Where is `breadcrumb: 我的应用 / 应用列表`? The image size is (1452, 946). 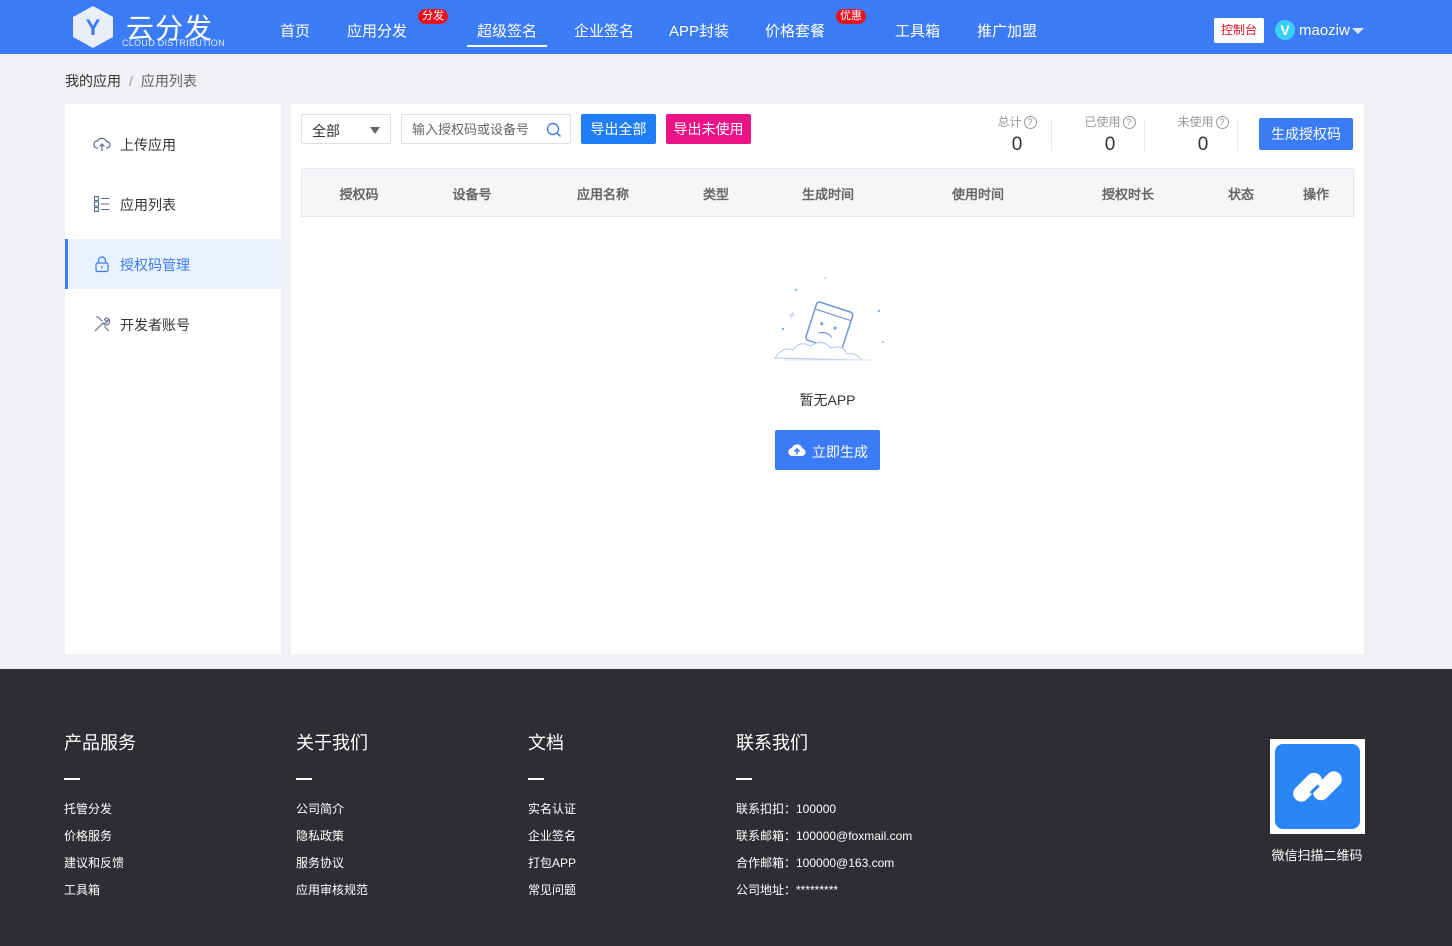 breadcrumb: 我的应用 / 应用列表 is located at coordinates (131, 81).